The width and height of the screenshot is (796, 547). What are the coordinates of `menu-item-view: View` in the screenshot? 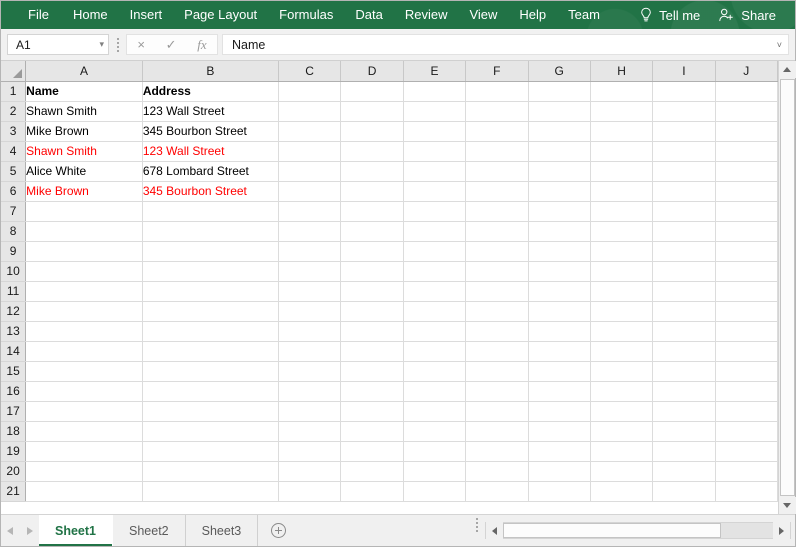 It's located at (483, 15).